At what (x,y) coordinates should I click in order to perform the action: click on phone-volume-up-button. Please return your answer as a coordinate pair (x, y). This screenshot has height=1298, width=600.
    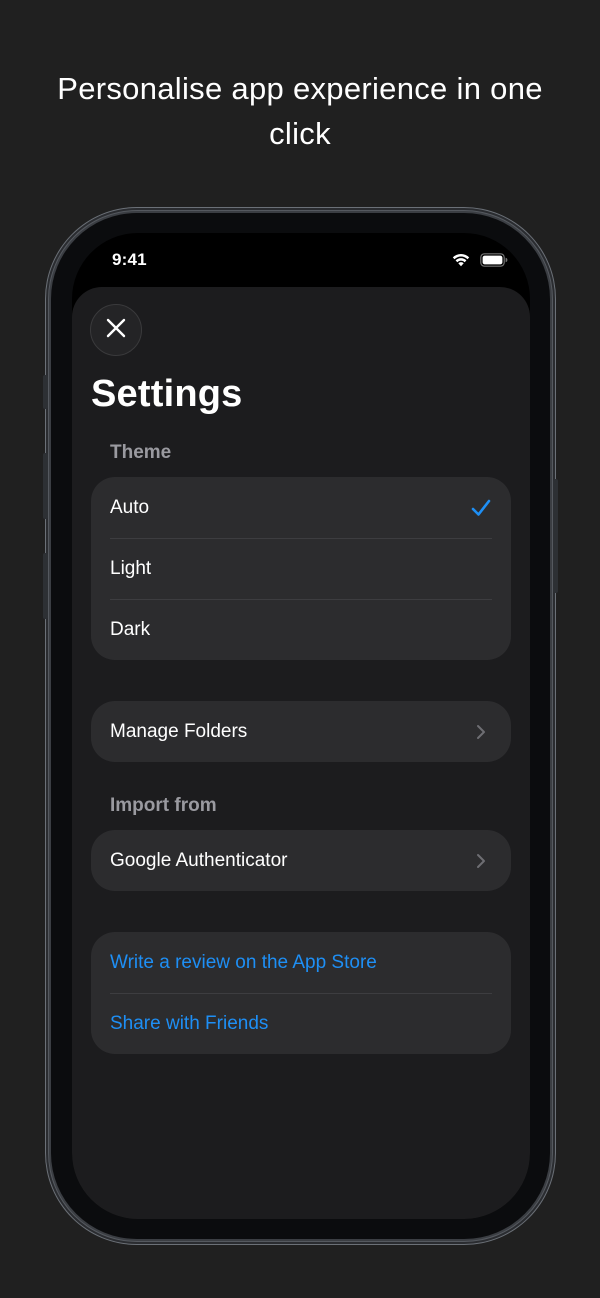
    Looking at the image, I should click on (45, 486).